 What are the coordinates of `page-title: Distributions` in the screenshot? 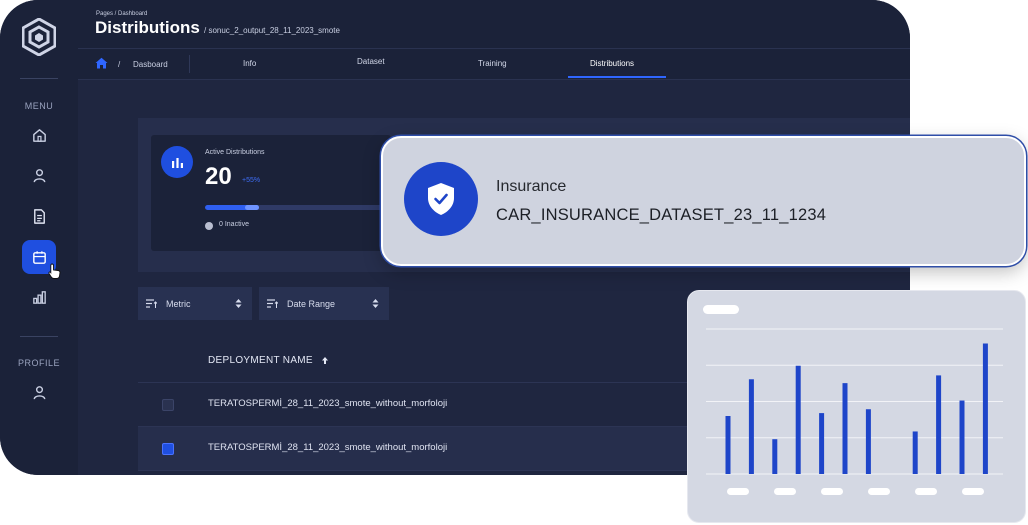 It's located at (147, 27).